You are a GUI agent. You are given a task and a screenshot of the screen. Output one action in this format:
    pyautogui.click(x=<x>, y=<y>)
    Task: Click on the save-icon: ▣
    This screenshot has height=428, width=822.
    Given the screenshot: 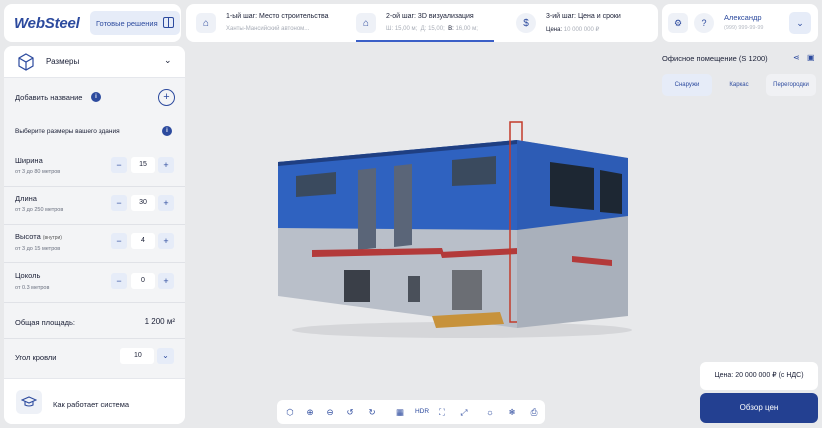 What is the action you would take?
    pyautogui.click(x=811, y=57)
    